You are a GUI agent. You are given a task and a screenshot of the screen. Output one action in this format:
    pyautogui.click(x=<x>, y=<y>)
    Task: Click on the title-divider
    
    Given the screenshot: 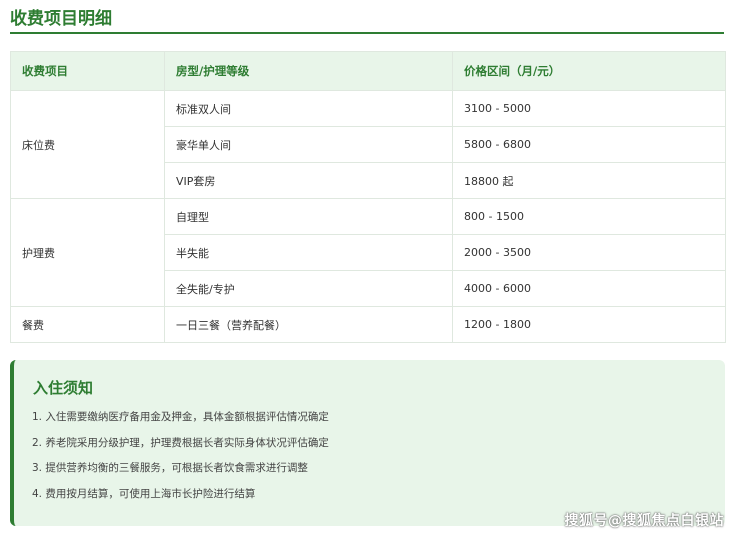 What is the action you would take?
    pyautogui.click(x=367, y=33)
    